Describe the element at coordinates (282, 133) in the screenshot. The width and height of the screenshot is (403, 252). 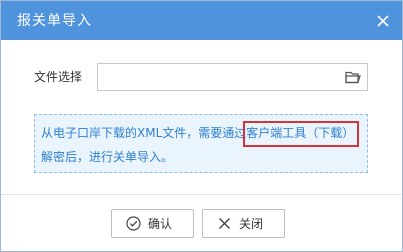
I see `info-tool-text: 客户端工具（` at that location.